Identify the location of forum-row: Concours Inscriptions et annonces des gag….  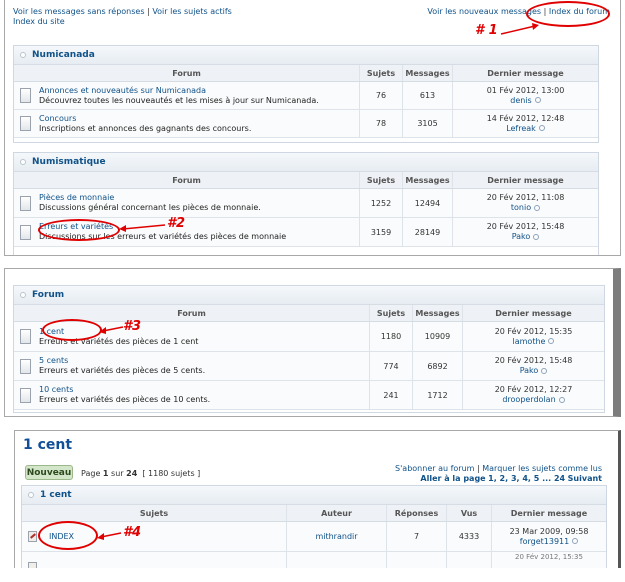
(306, 124).